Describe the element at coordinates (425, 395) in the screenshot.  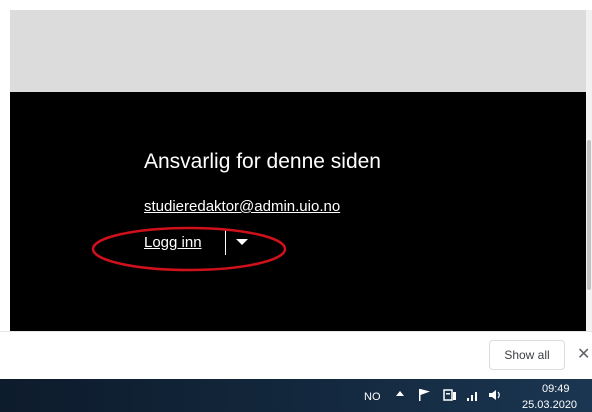
I see `flag-icon` at that location.